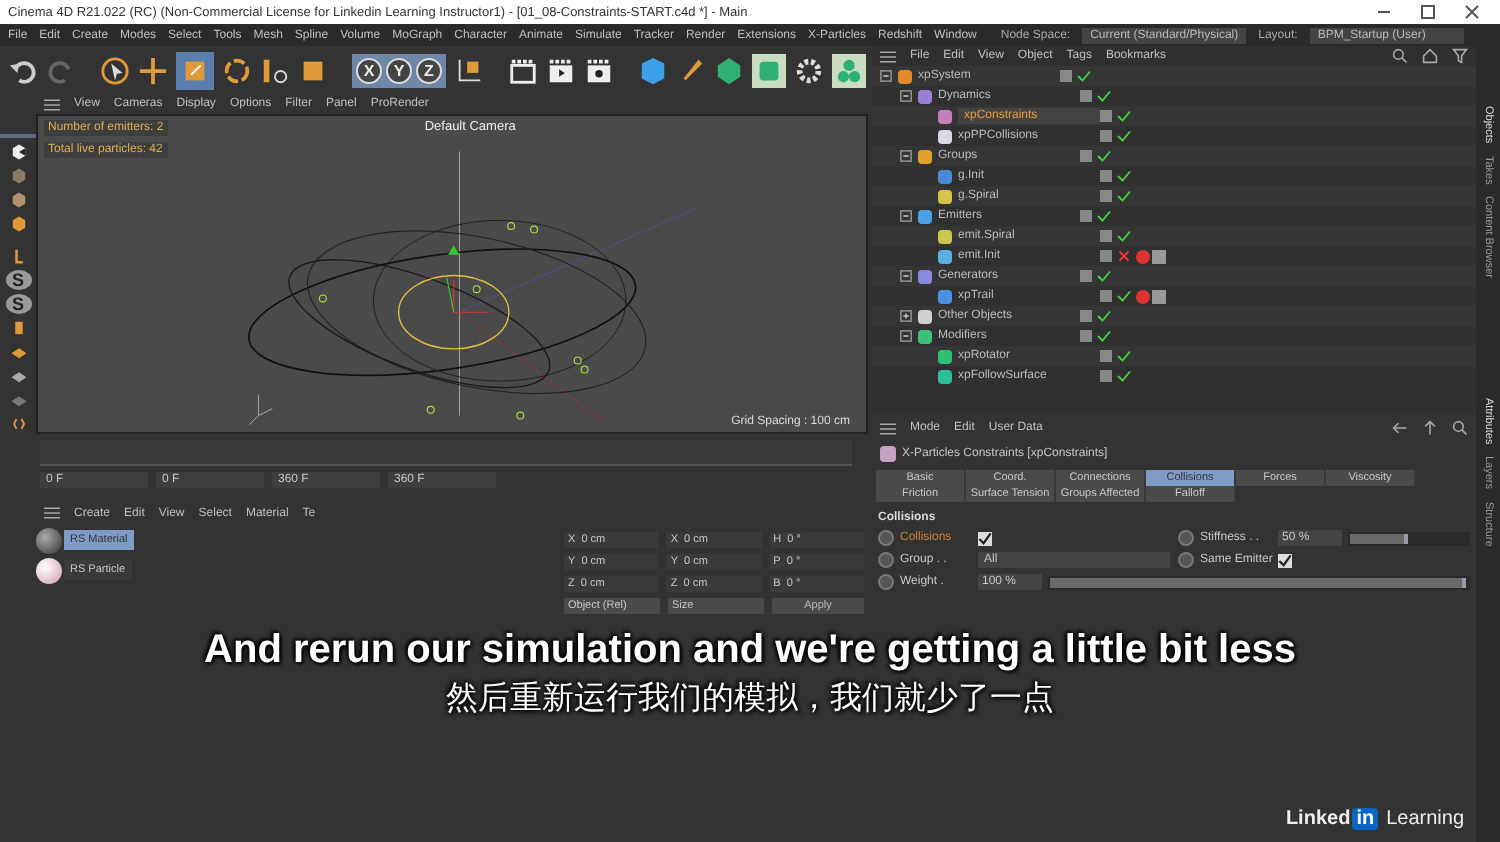  I want to click on scale-icon, so click(195, 70).